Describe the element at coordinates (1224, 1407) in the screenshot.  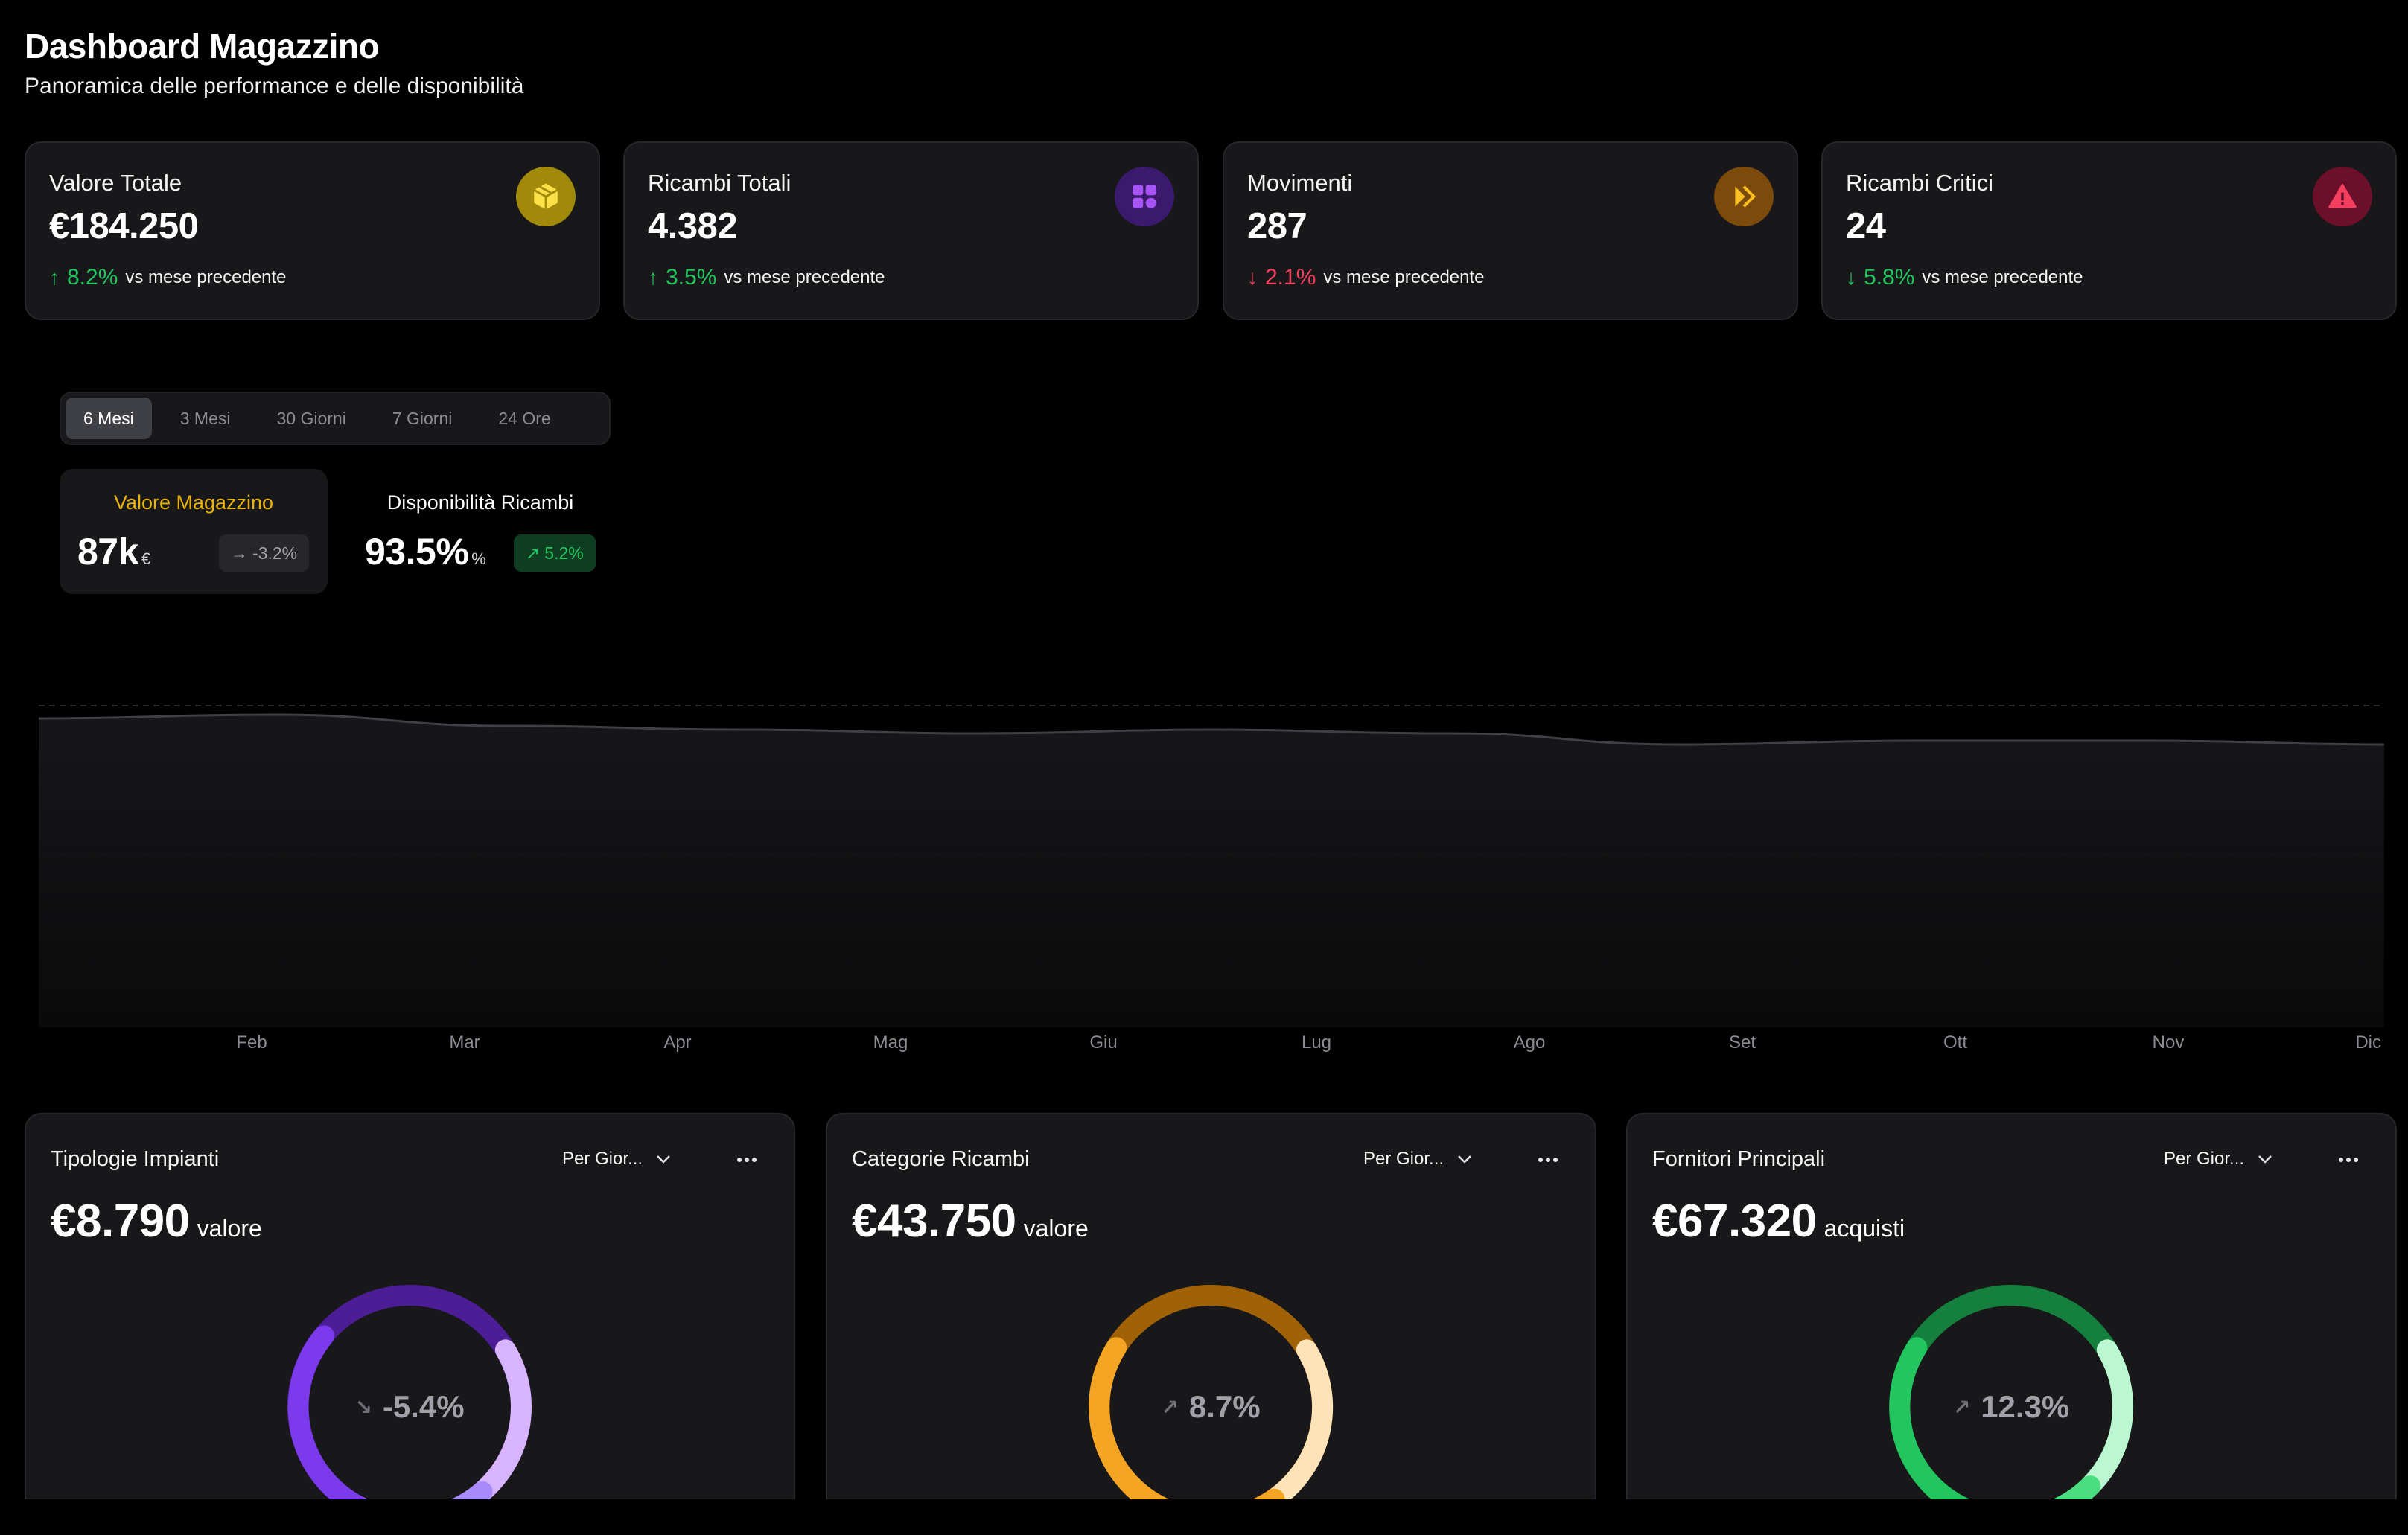
I see `donut-change-value: 8.7%` at that location.